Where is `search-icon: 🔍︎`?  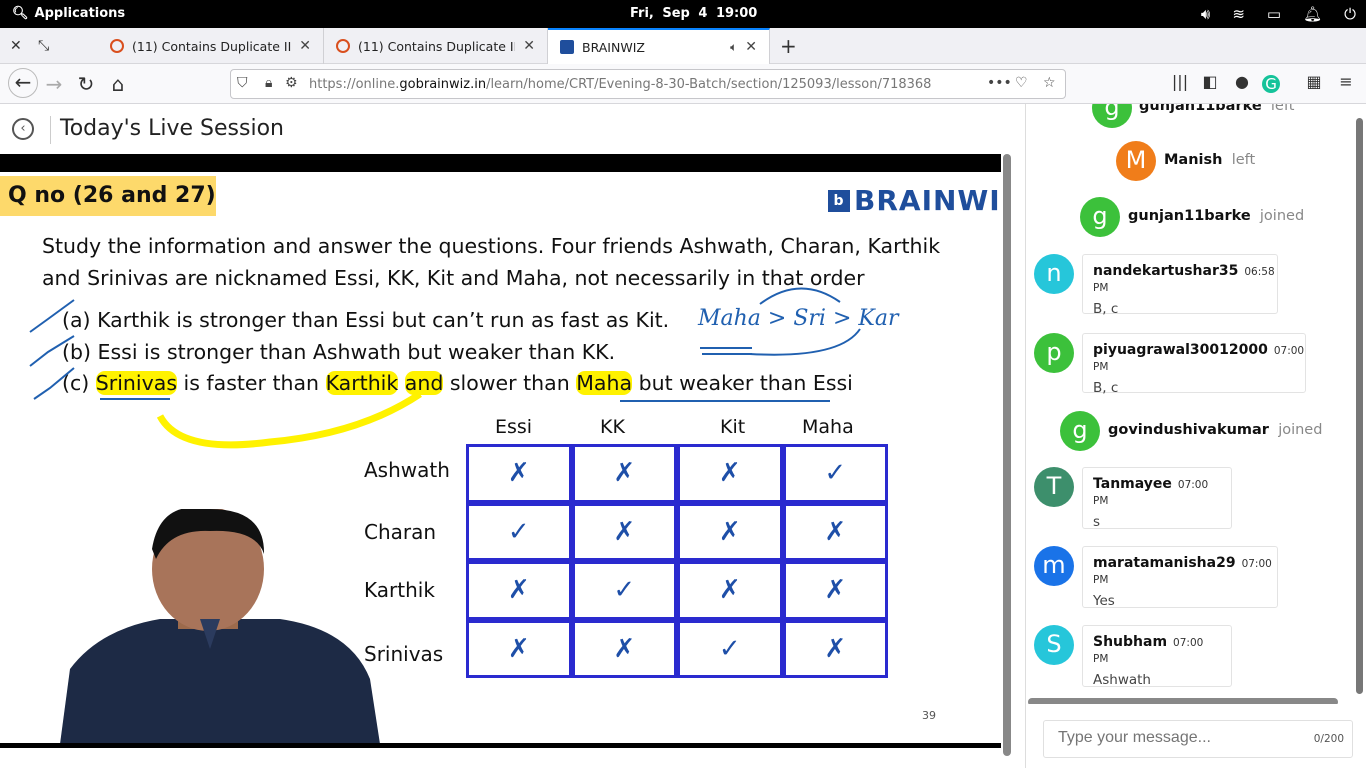
search-icon: 🔍︎ is located at coordinates (20, 13).